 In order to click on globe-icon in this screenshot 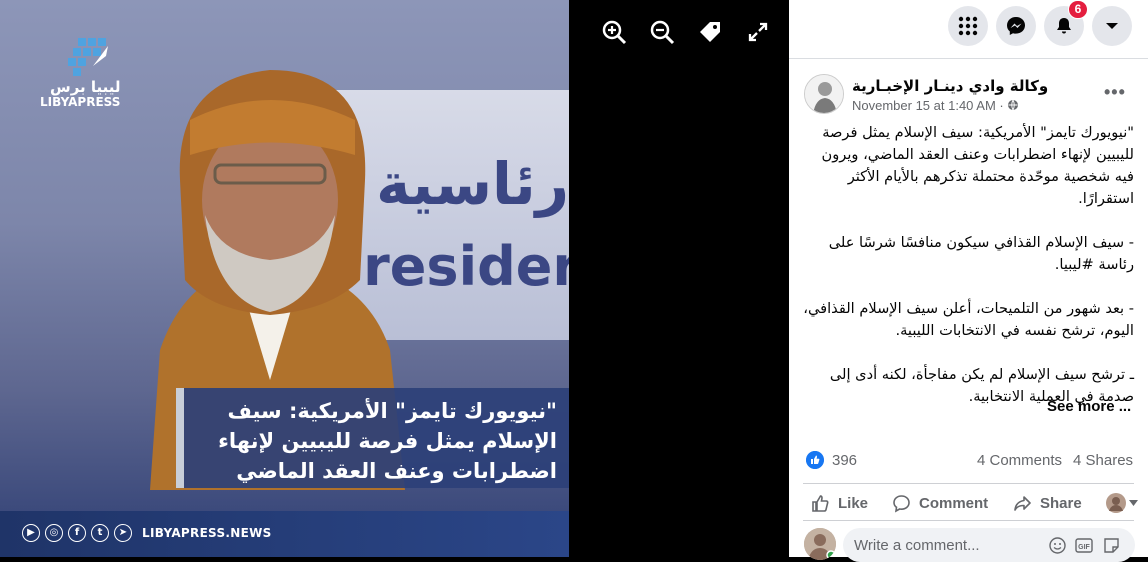, I will do `click(1013, 105)`.